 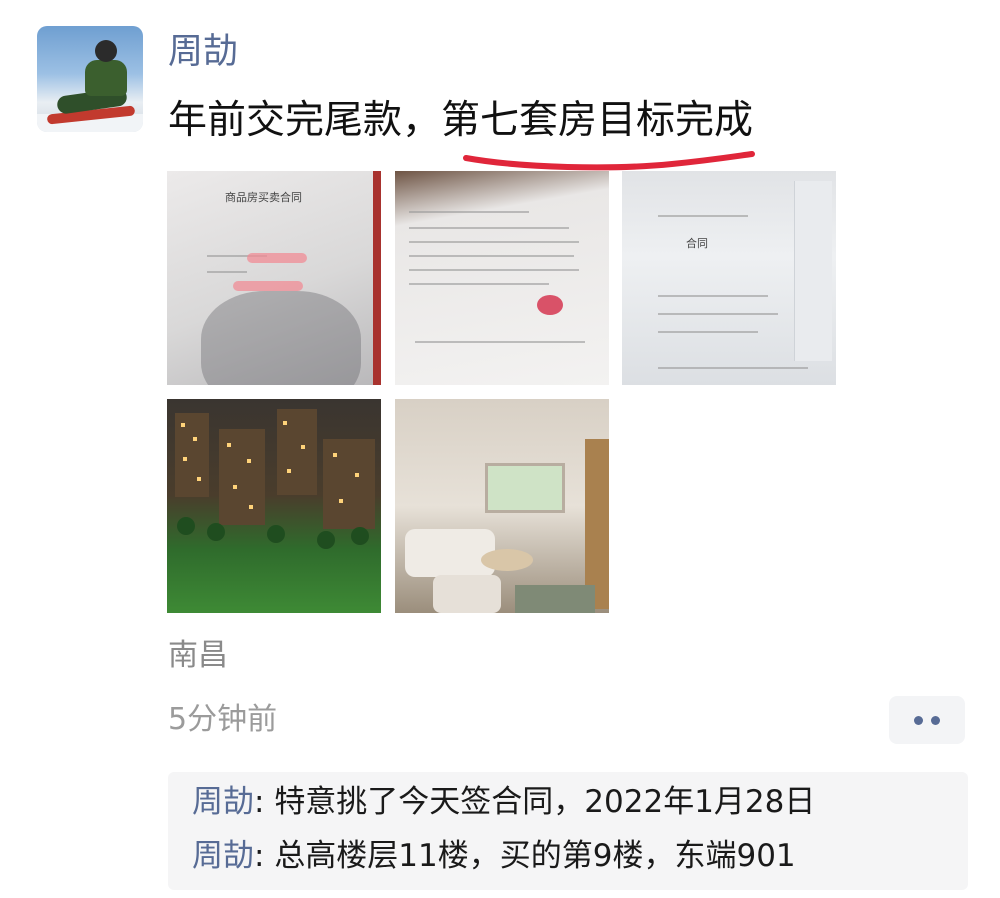 What do you see at coordinates (90, 79) in the screenshot?
I see `avatar` at bounding box center [90, 79].